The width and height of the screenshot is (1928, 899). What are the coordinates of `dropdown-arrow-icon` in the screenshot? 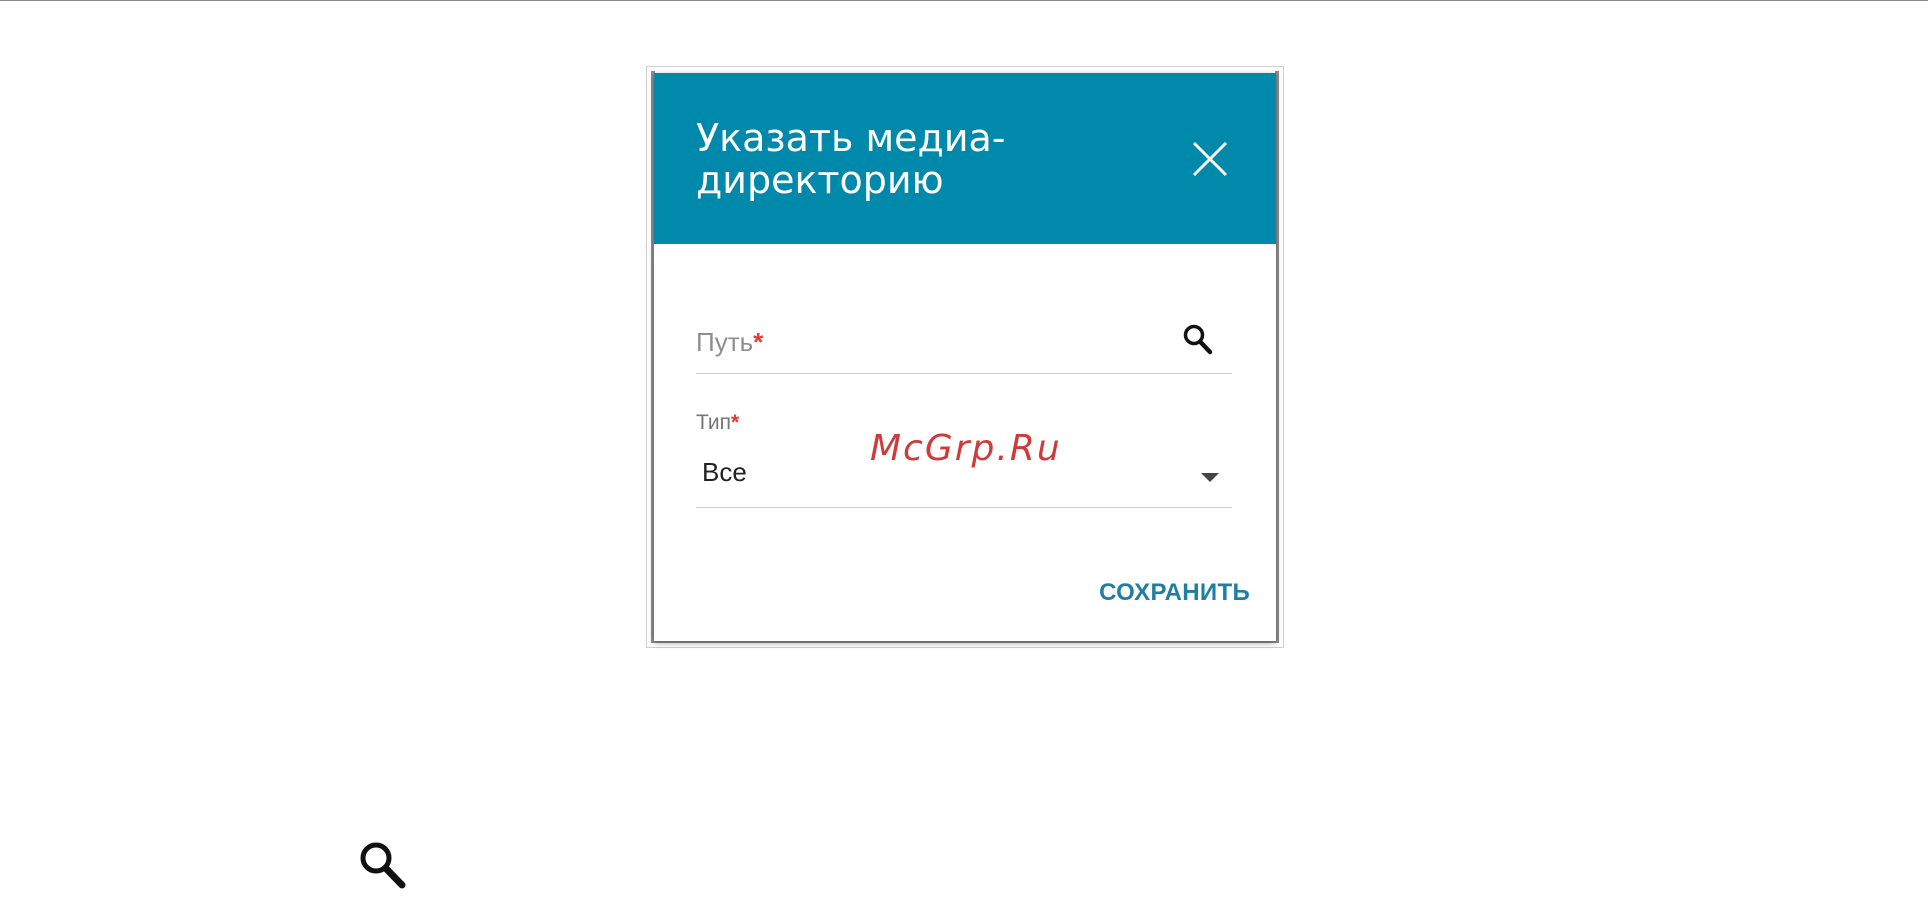 It's located at (1210, 475).